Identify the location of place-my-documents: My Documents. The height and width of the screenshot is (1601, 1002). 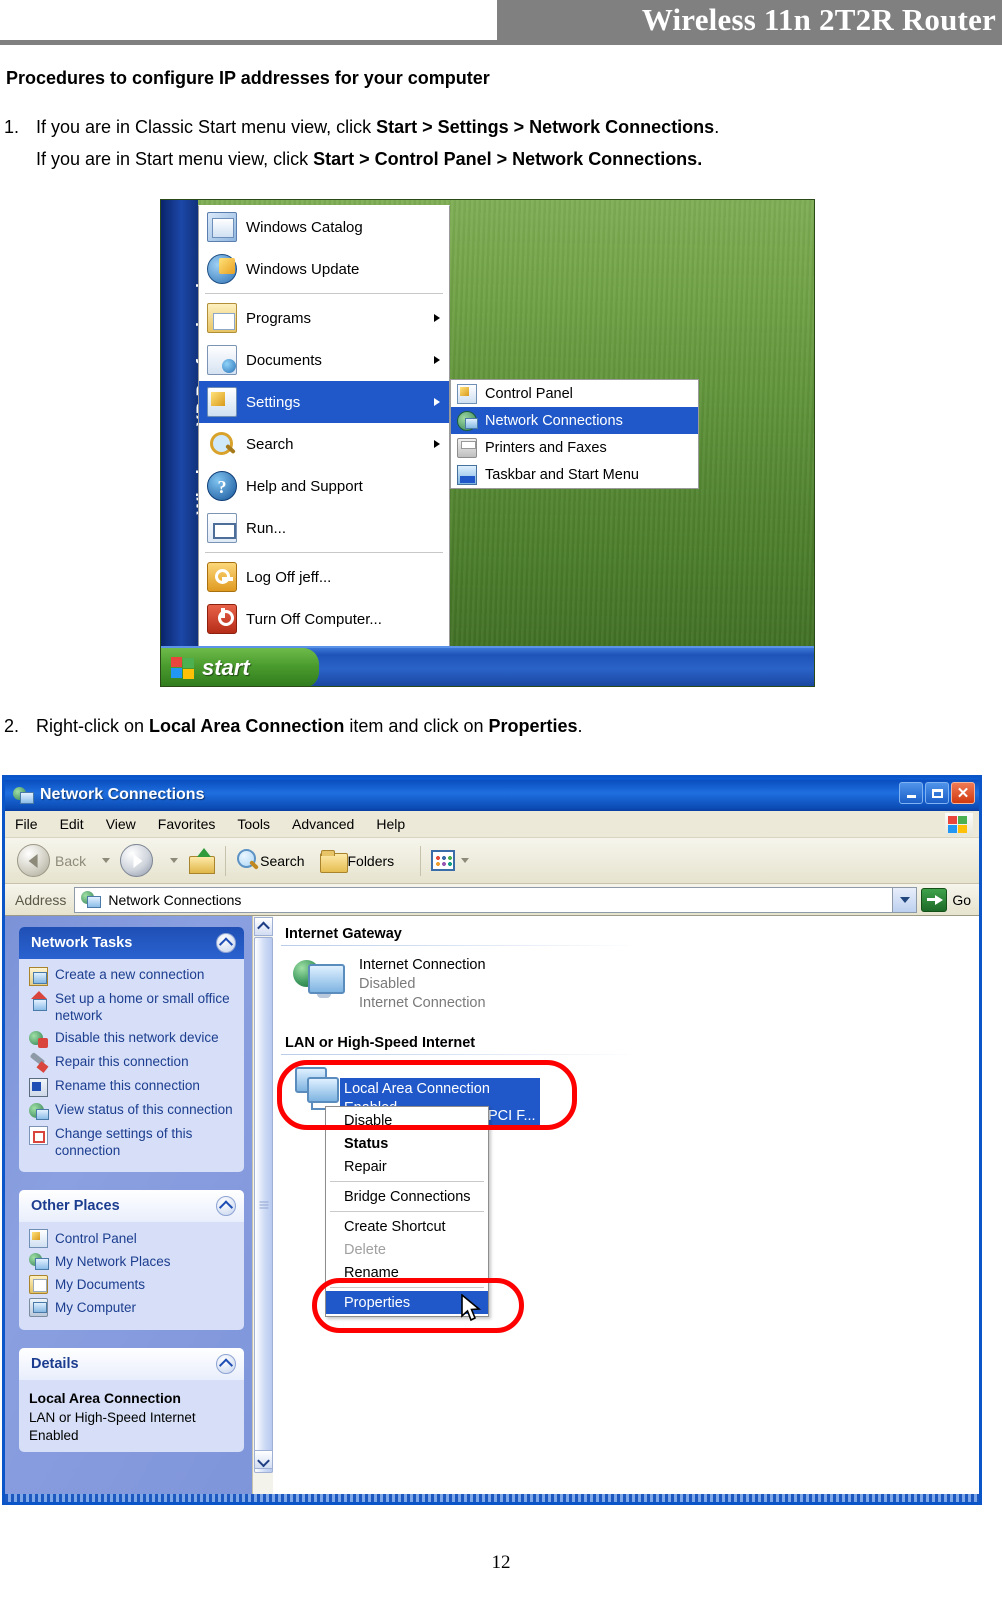
(132, 1285).